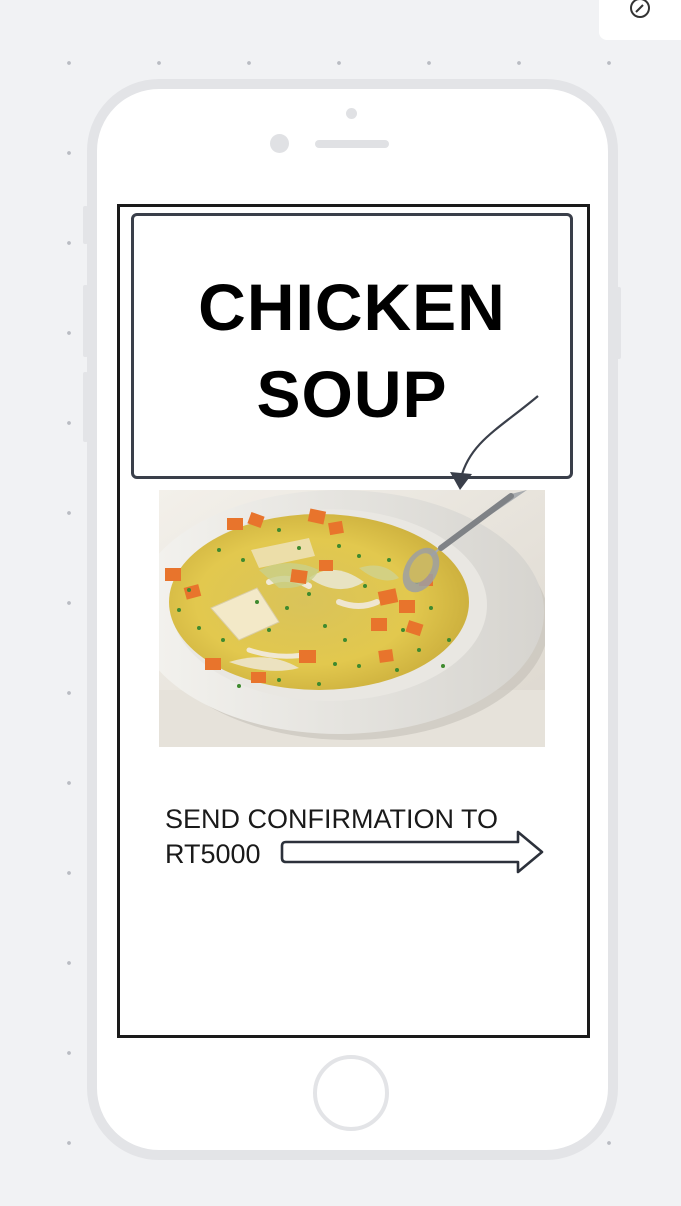  Describe the element at coordinates (413, 852) in the screenshot. I see `right-arrow-icon` at that location.